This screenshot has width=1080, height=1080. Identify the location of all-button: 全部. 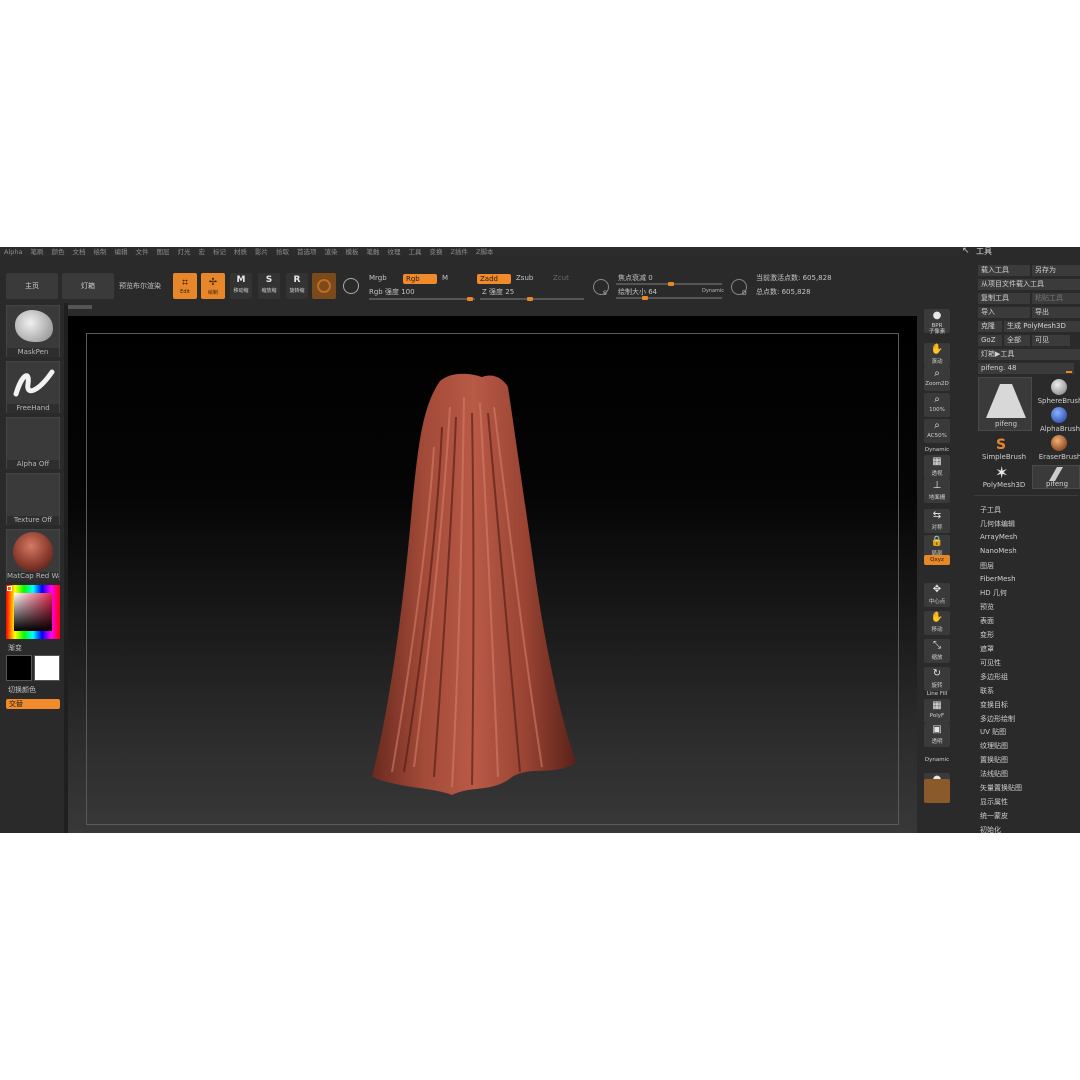
(1017, 340).